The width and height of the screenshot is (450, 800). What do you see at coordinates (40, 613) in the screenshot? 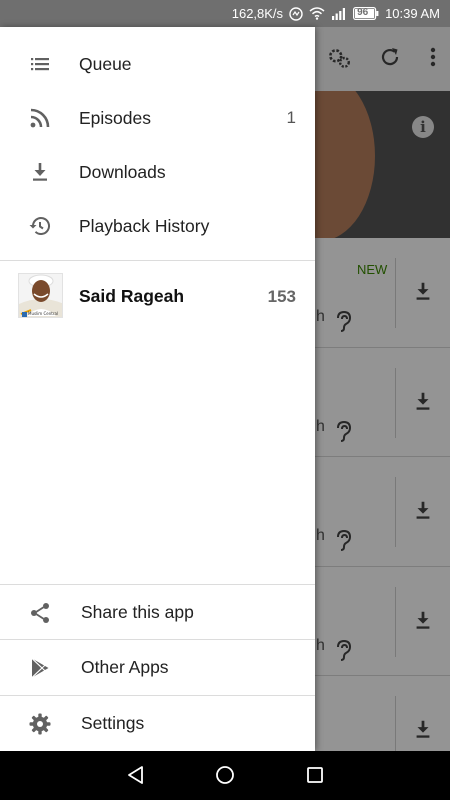
I see `share-icon` at bounding box center [40, 613].